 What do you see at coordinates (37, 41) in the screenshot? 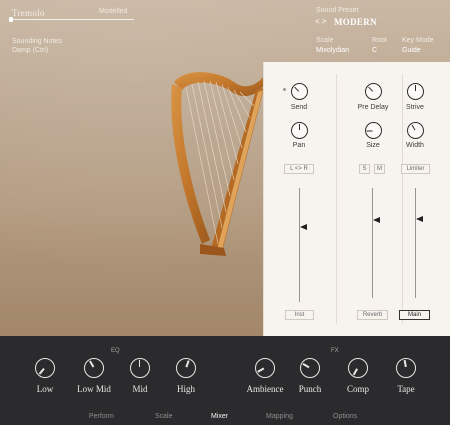
I see `sounding-notes-label: Sounding Notes` at bounding box center [37, 41].